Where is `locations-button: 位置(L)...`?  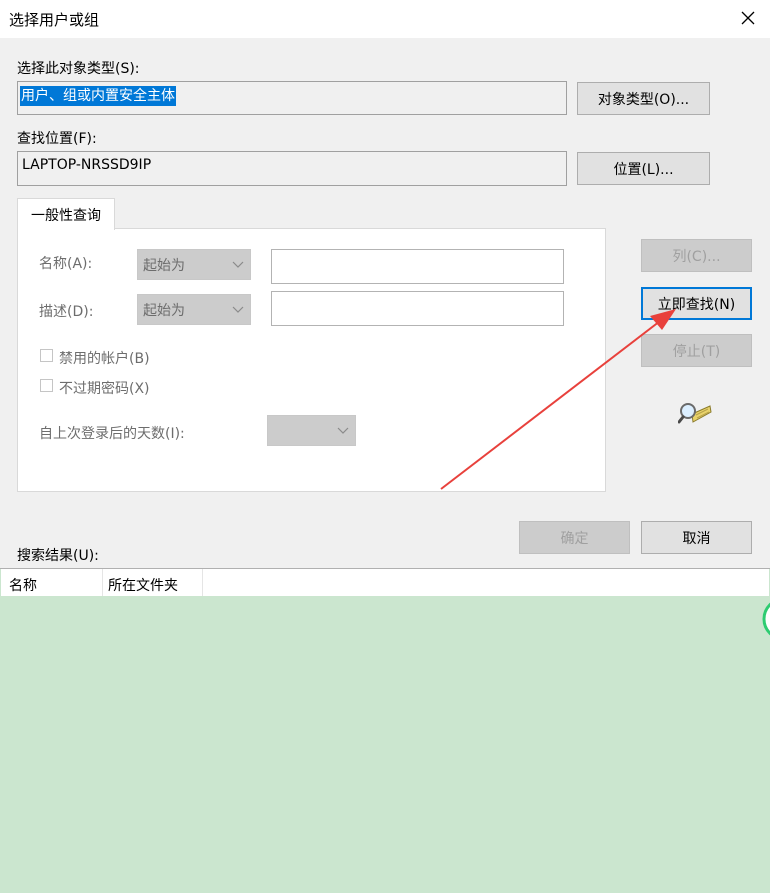 locations-button: 位置(L)... is located at coordinates (643, 168).